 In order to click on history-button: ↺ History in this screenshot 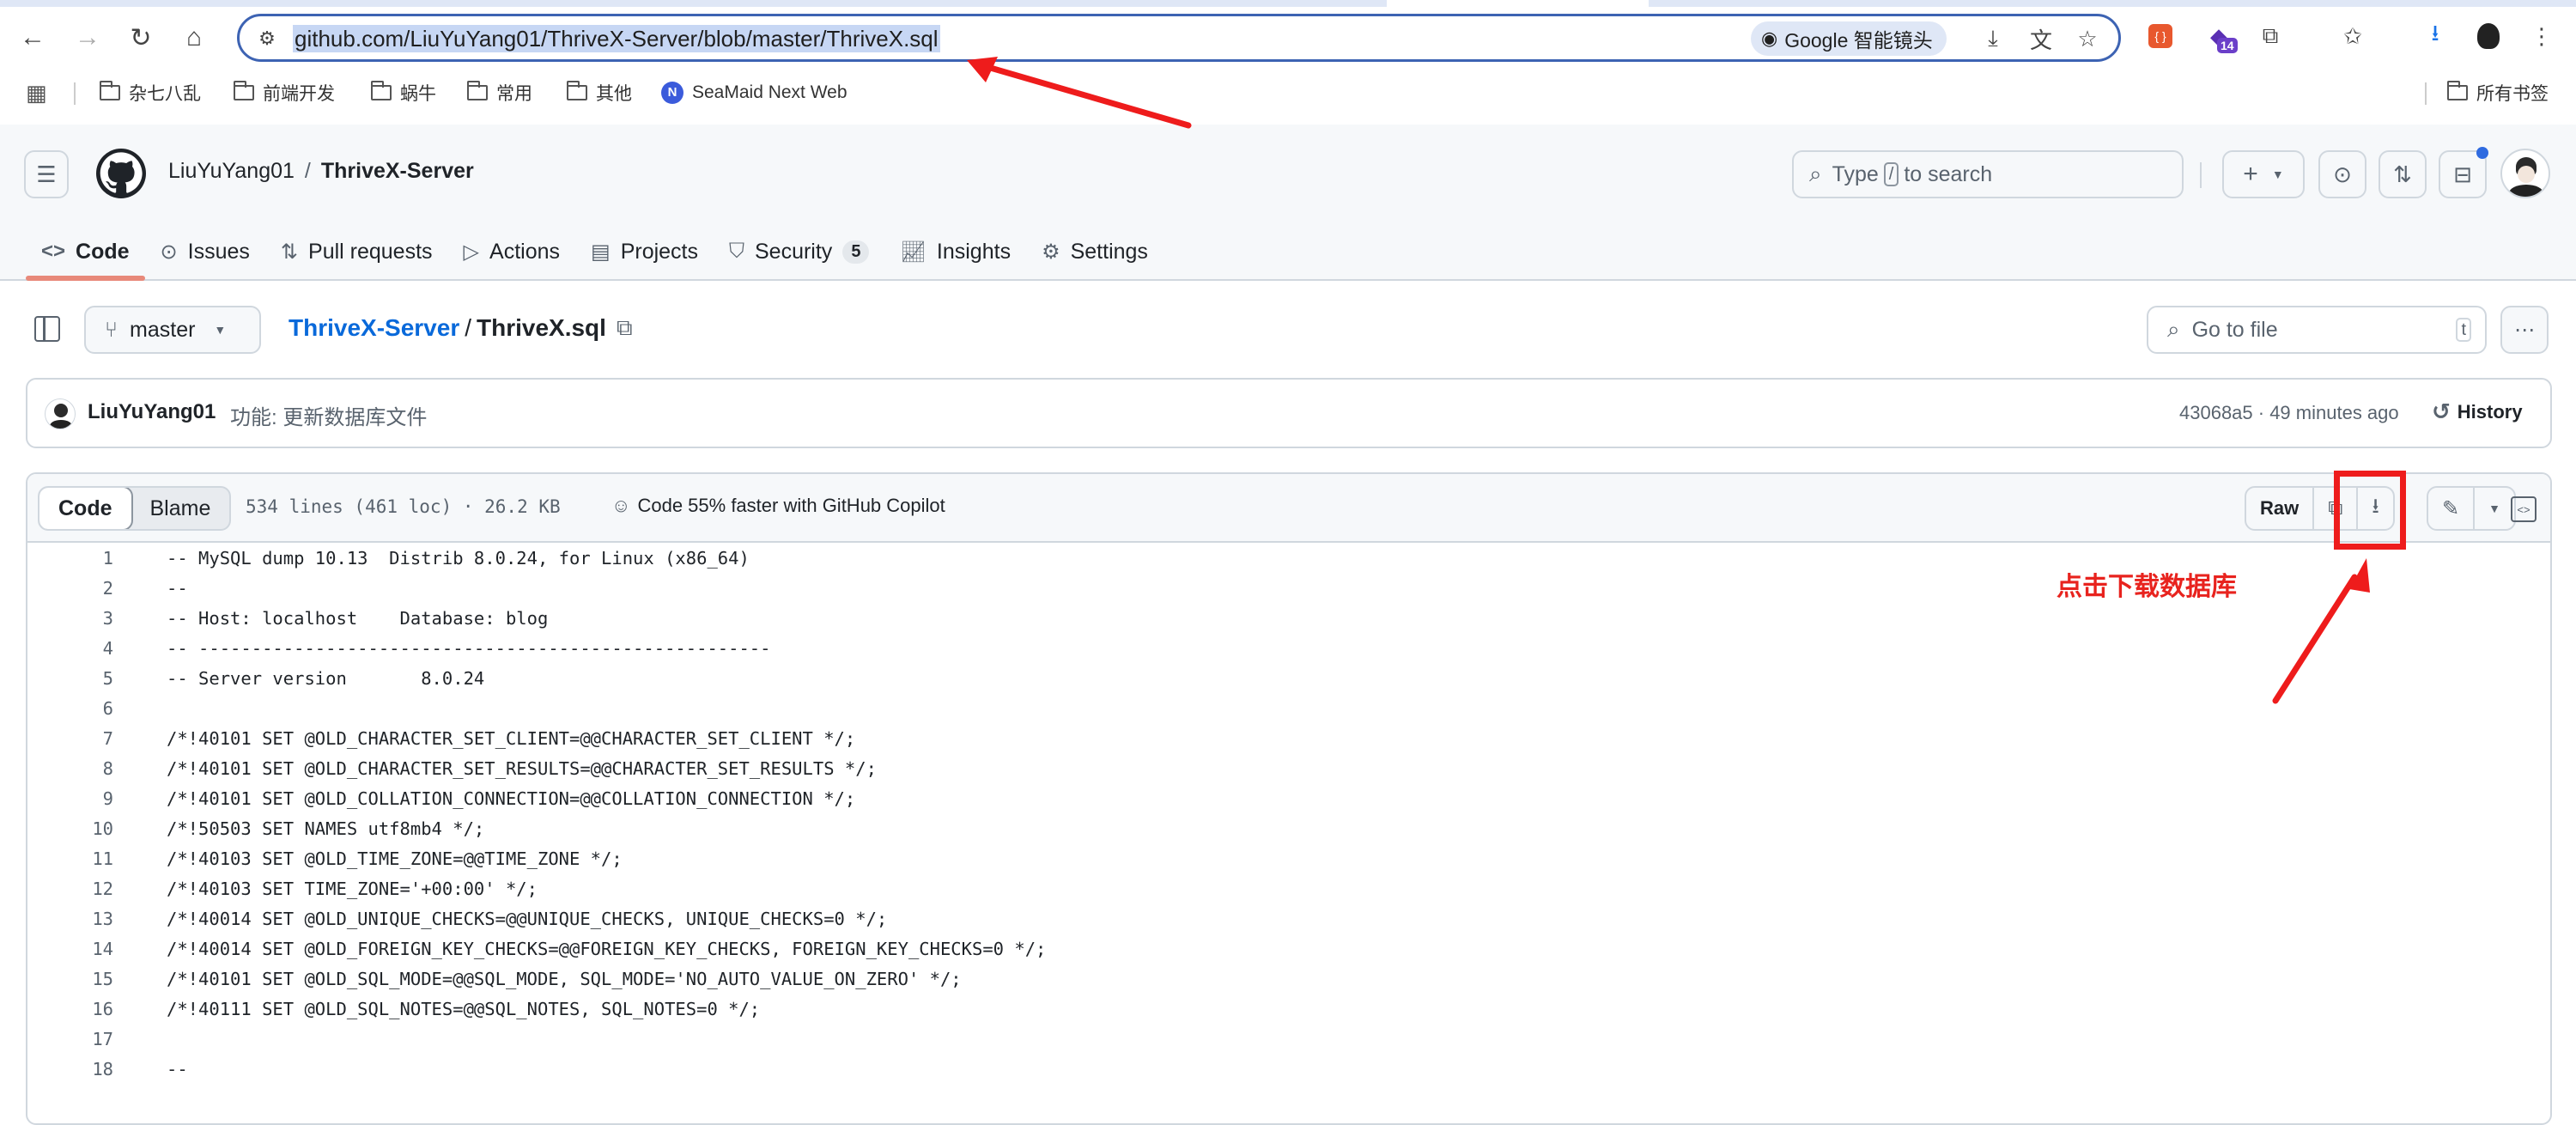, I will do `click(2478, 411)`.